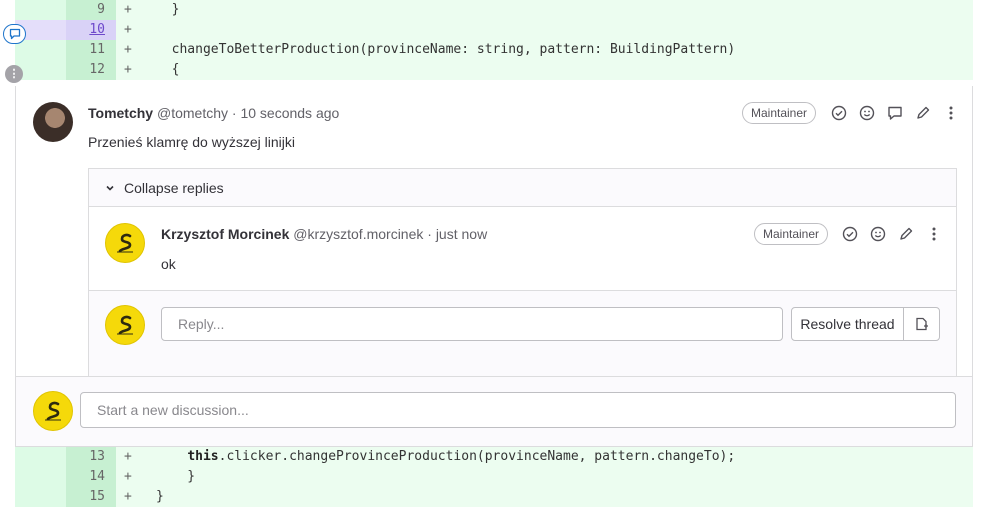 Image resolution: width=987 pixels, height=507 pixels. Describe the element at coordinates (91, 50) in the screenshot. I see `line-number: 11` at that location.